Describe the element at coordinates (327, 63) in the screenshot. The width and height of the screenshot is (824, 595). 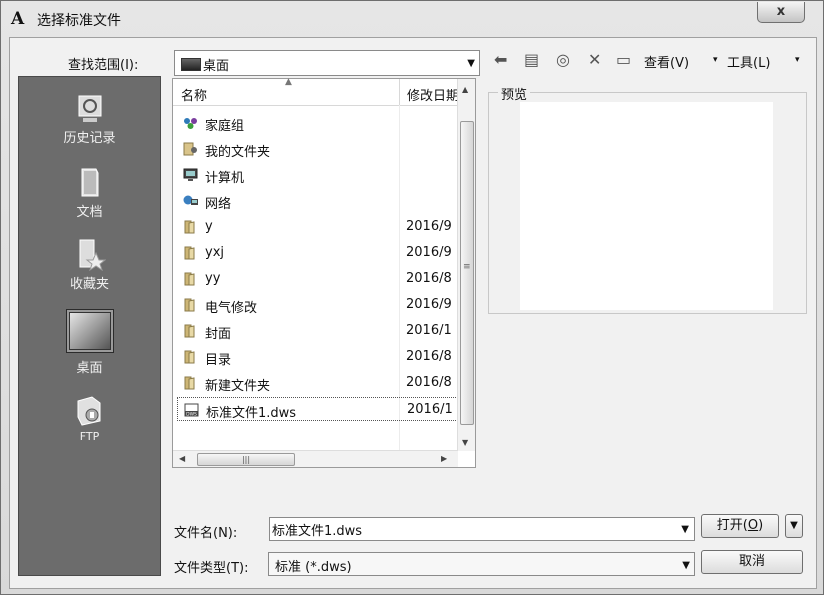
I see `look-in-combo: 桌面 ▼` at that location.